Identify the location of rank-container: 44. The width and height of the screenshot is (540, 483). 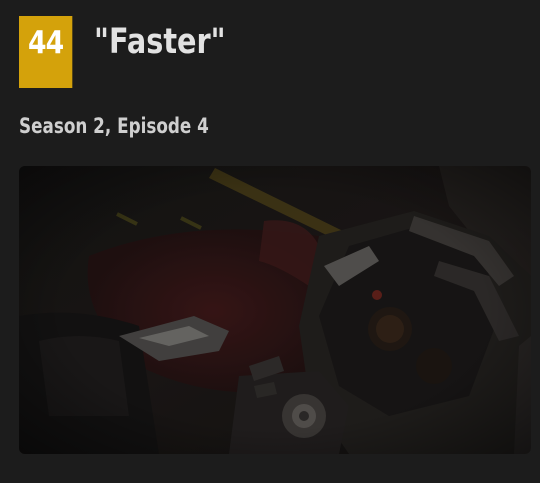
(50, 52).